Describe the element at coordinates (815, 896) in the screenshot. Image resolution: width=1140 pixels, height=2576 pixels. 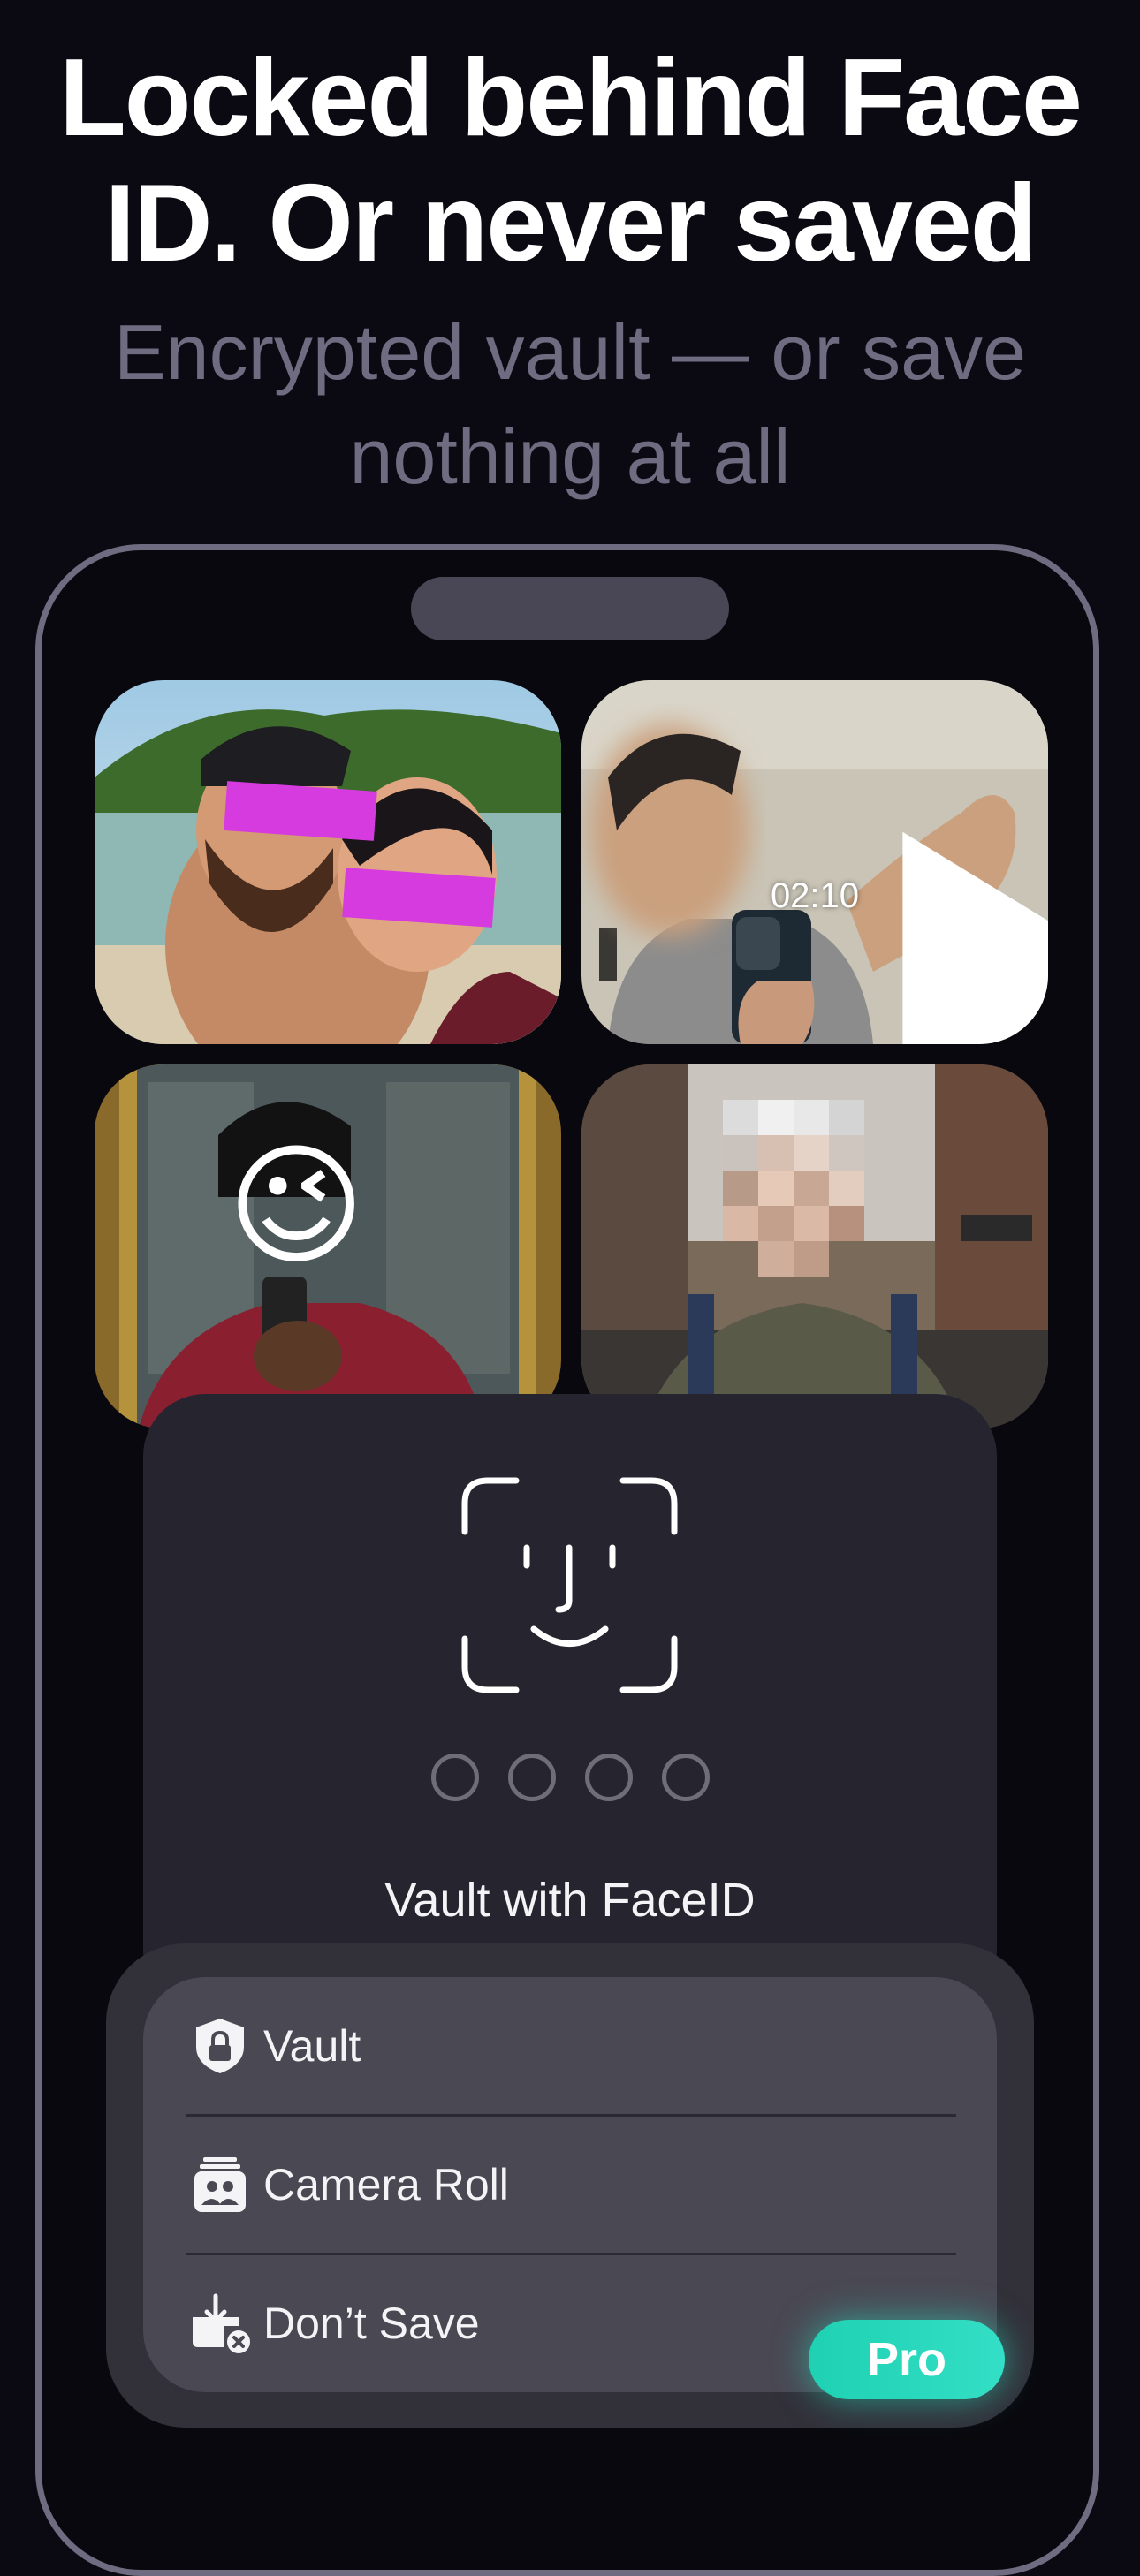
I see `video-duration: 02:10` at that location.